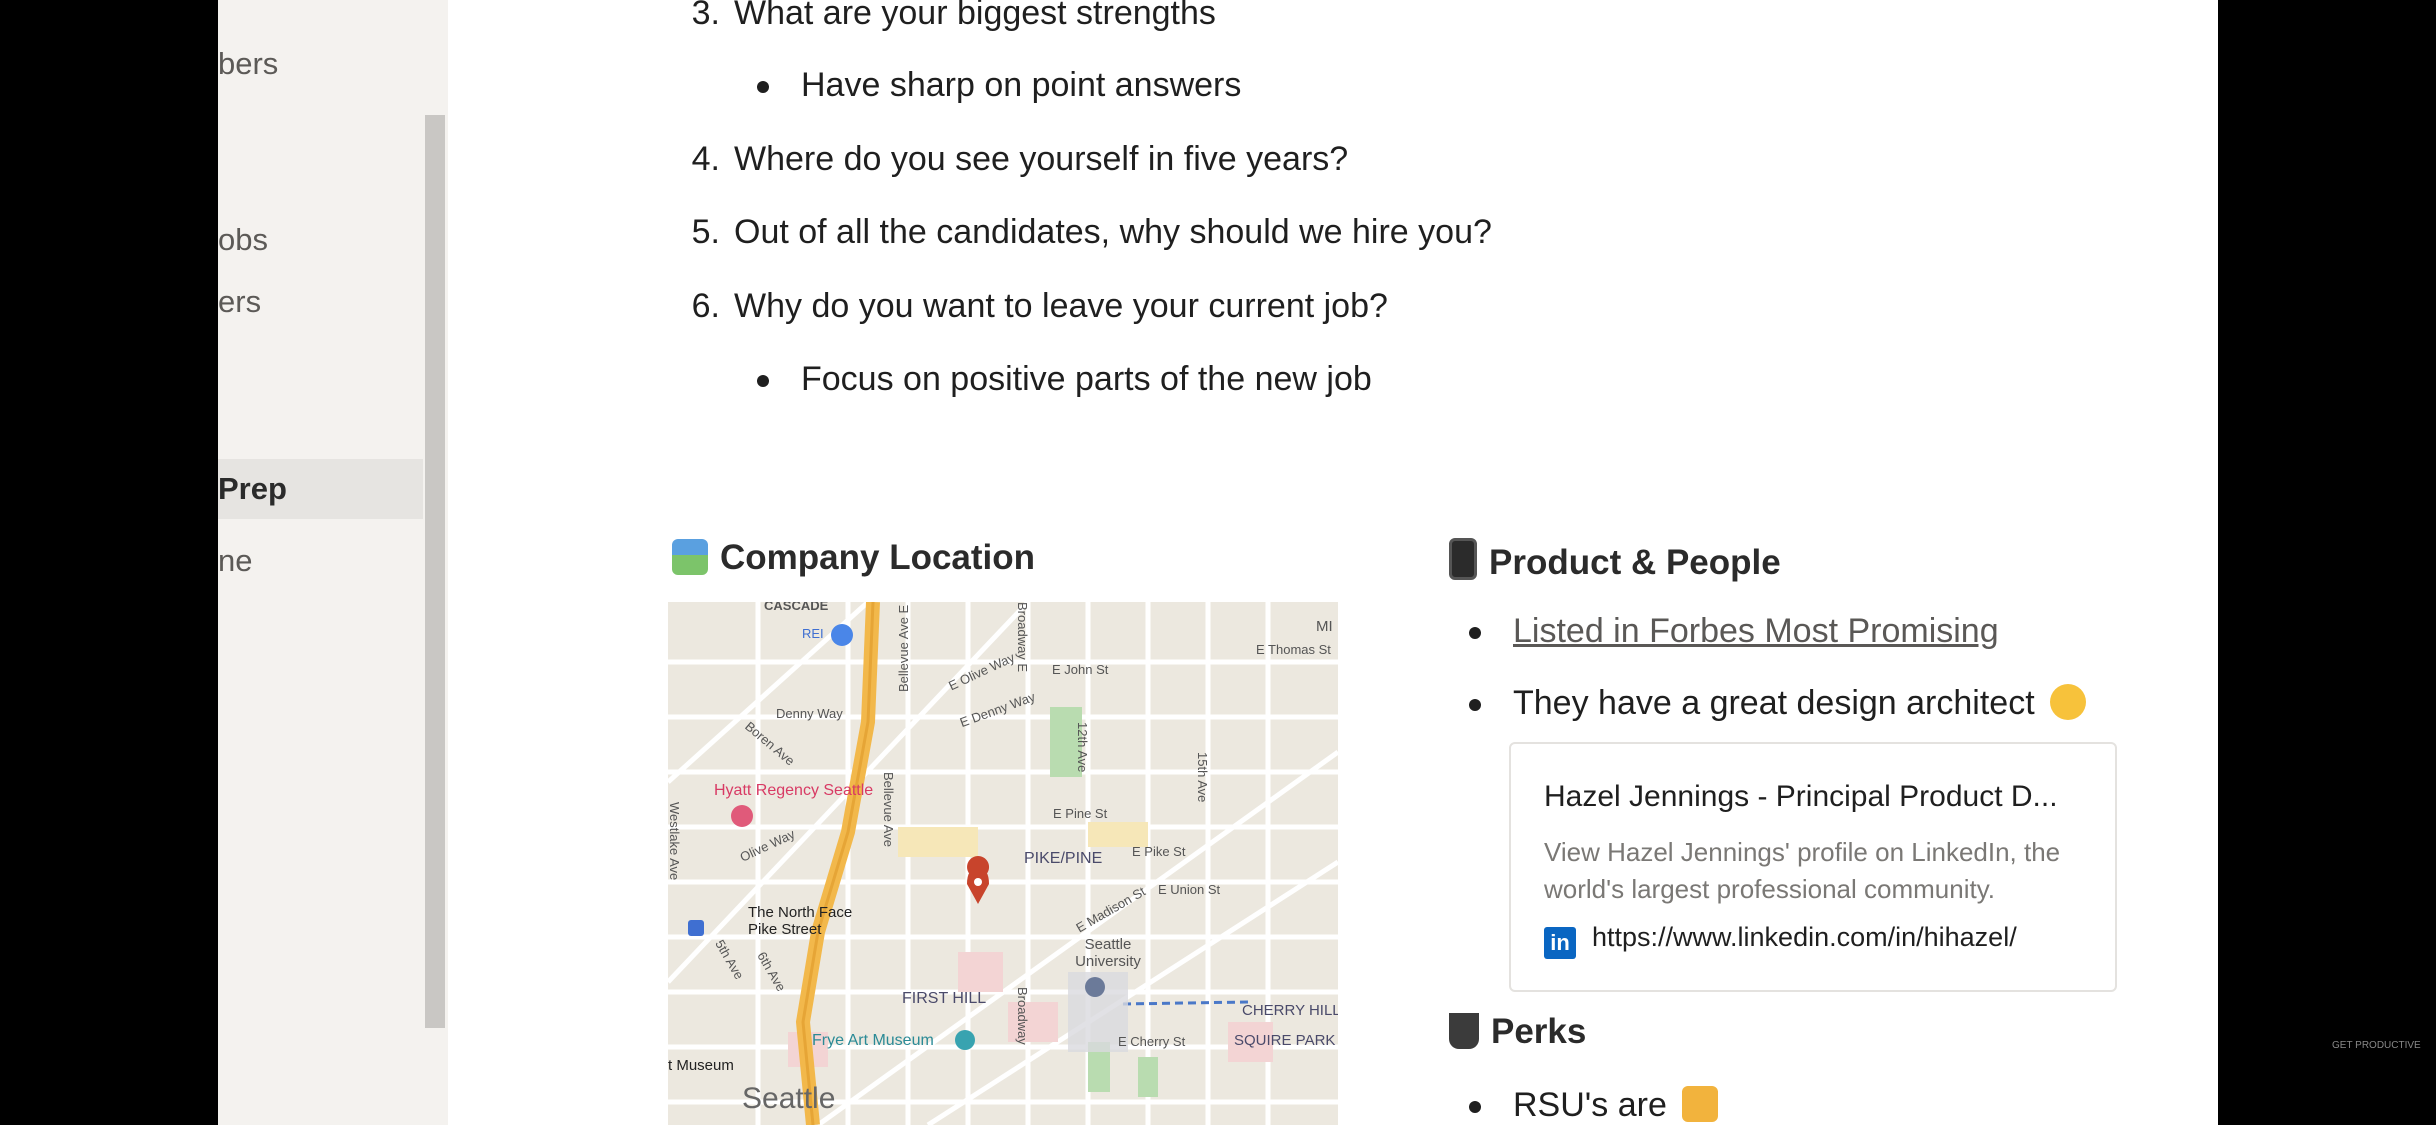 The width and height of the screenshot is (2436, 1125). What do you see at coordinates (1285, 1040) in the screenshot?
I see `map-label: SQUIRE PARK` at bounding box center [1285, 1040].